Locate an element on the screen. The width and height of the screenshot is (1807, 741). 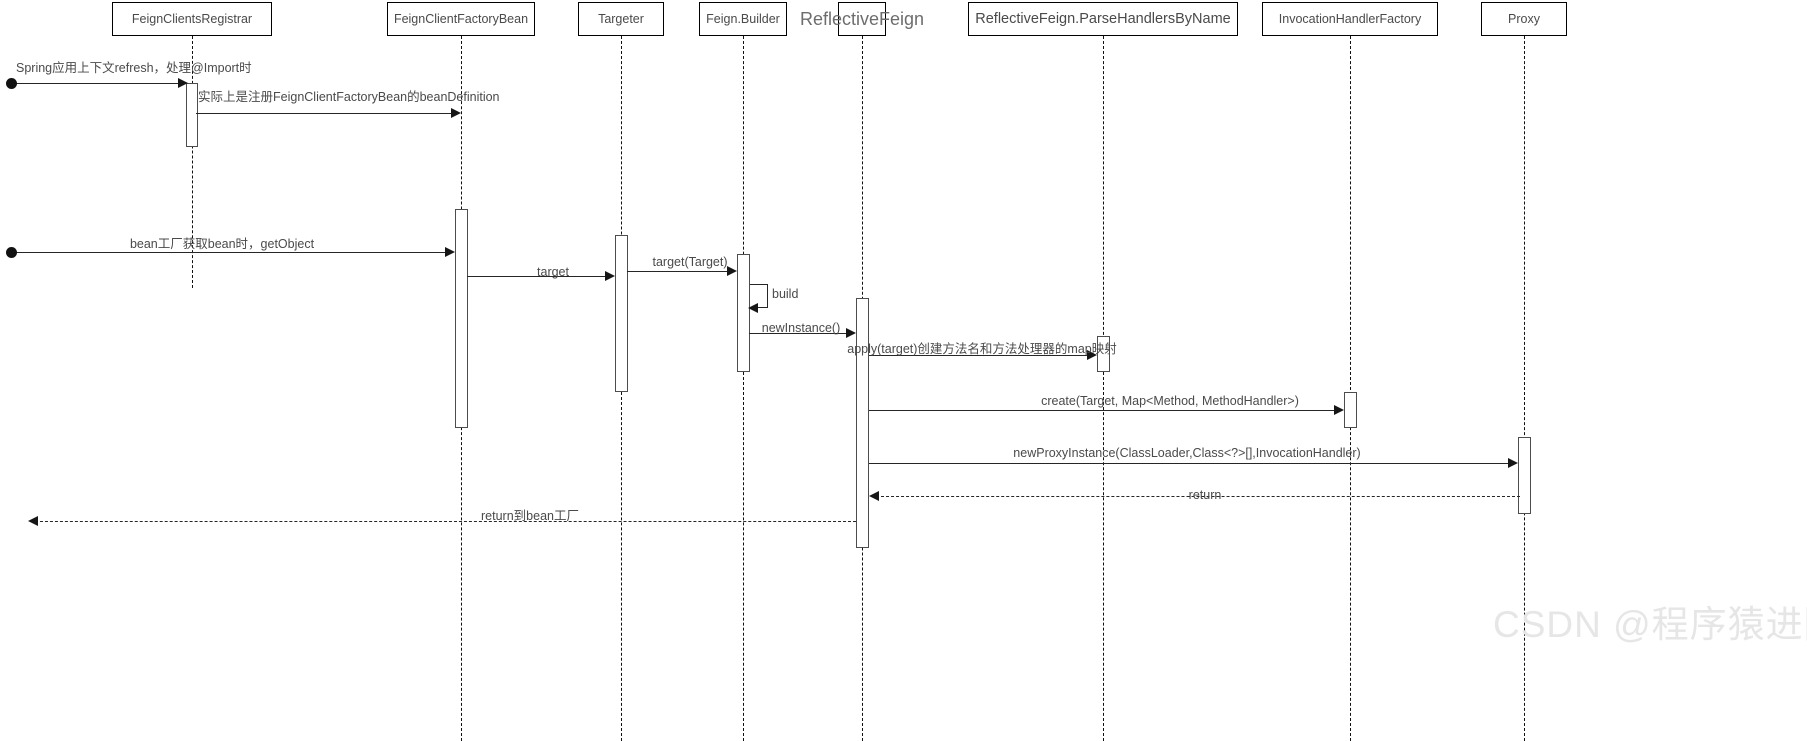
participant-label-proxy: Proxy is located at coordinates (1524, 19).